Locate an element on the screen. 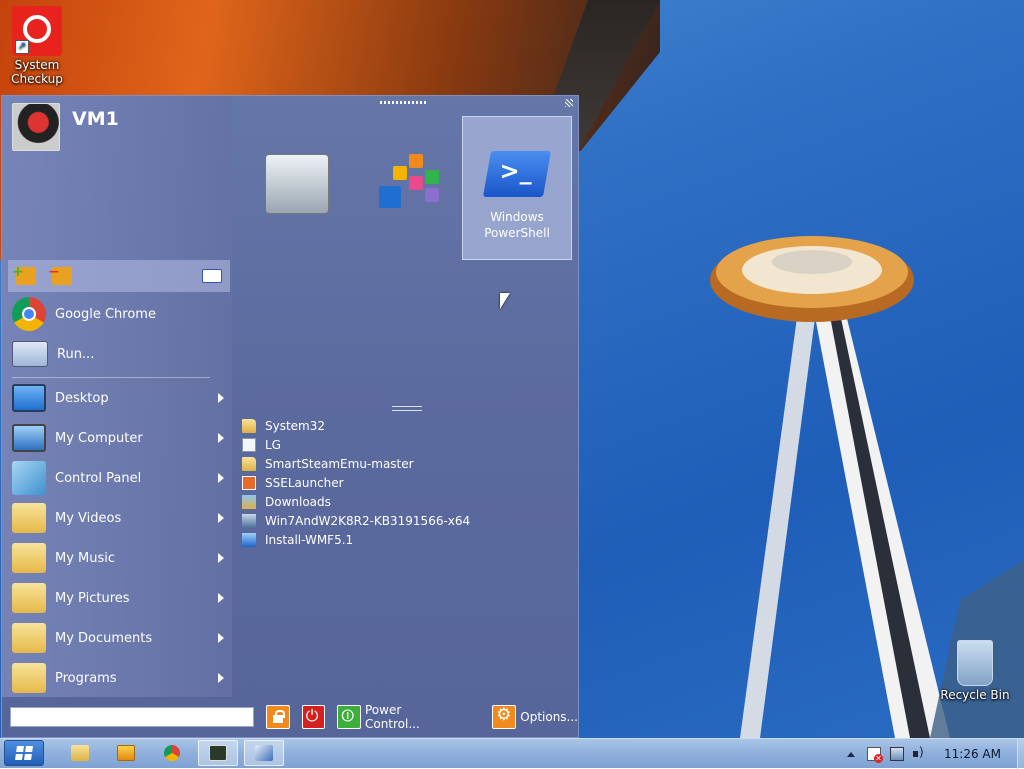 Image resolution: width=1024 pixels, height=769 pixels. colored-tiles-icon is located at coordinates (407, 184).